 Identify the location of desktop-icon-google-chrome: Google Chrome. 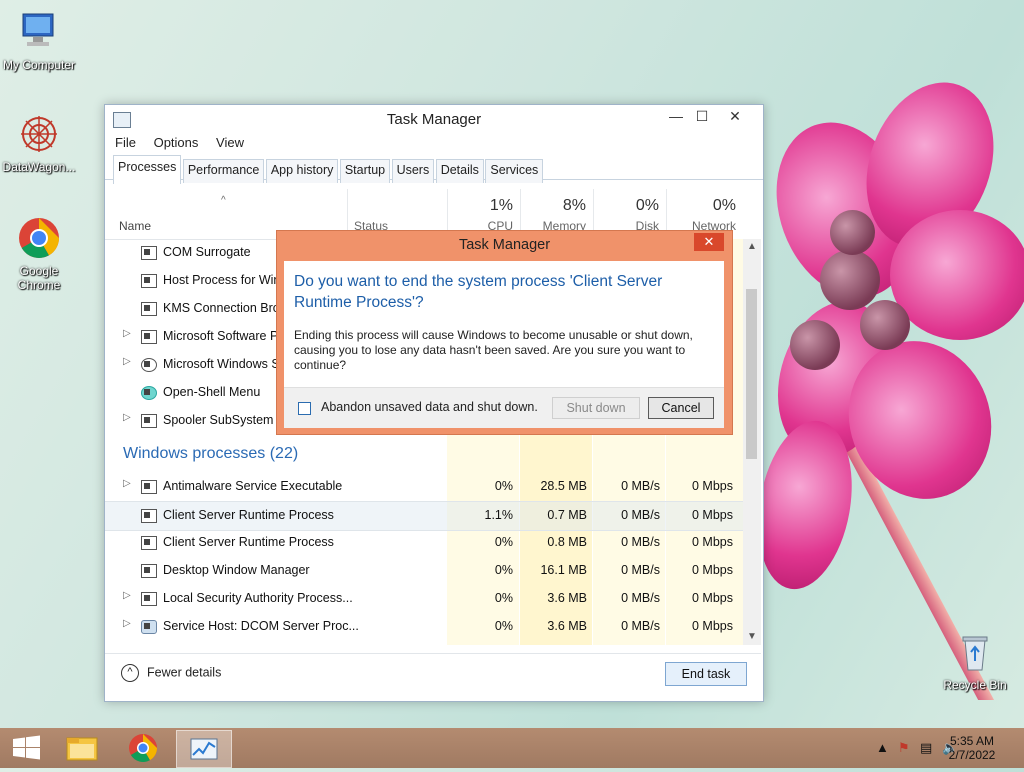
(39, 254).